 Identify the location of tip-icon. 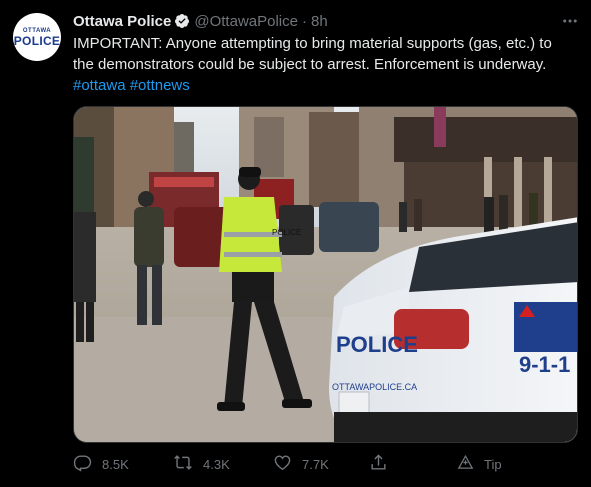
(470, 464).